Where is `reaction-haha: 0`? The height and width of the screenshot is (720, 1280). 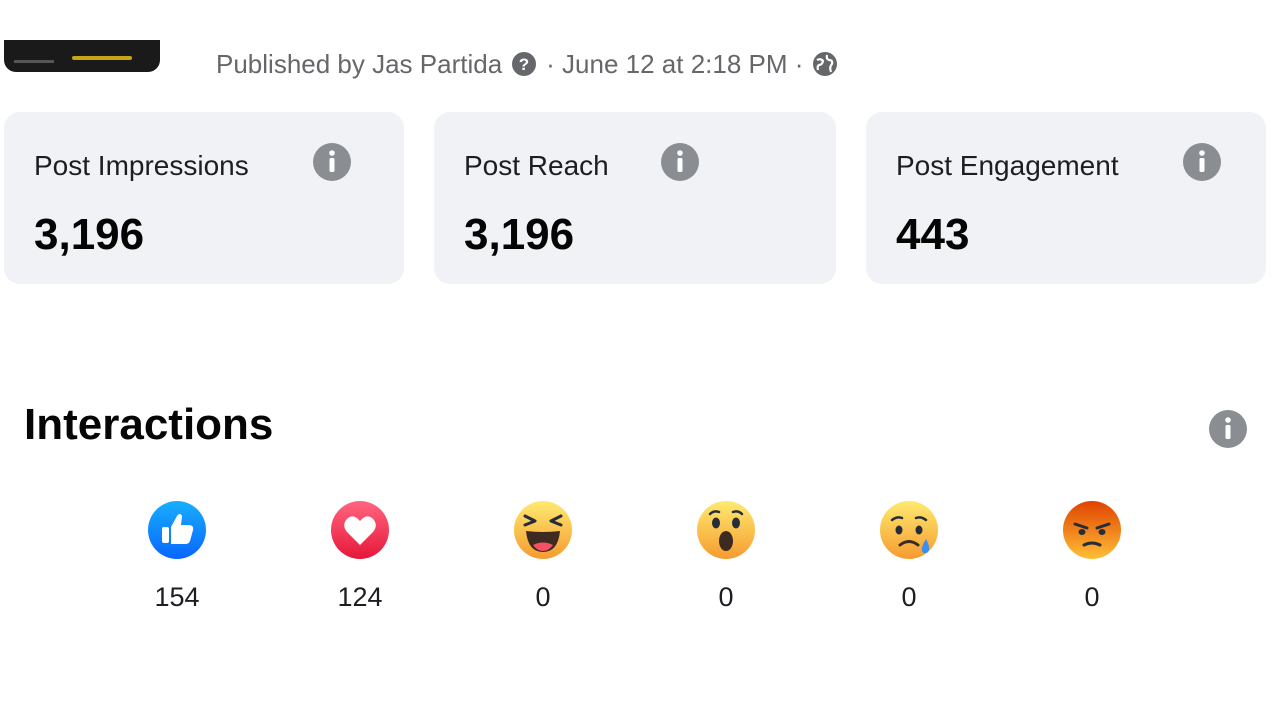
reaction-haha: 0 is located at coordinates (543, 556).